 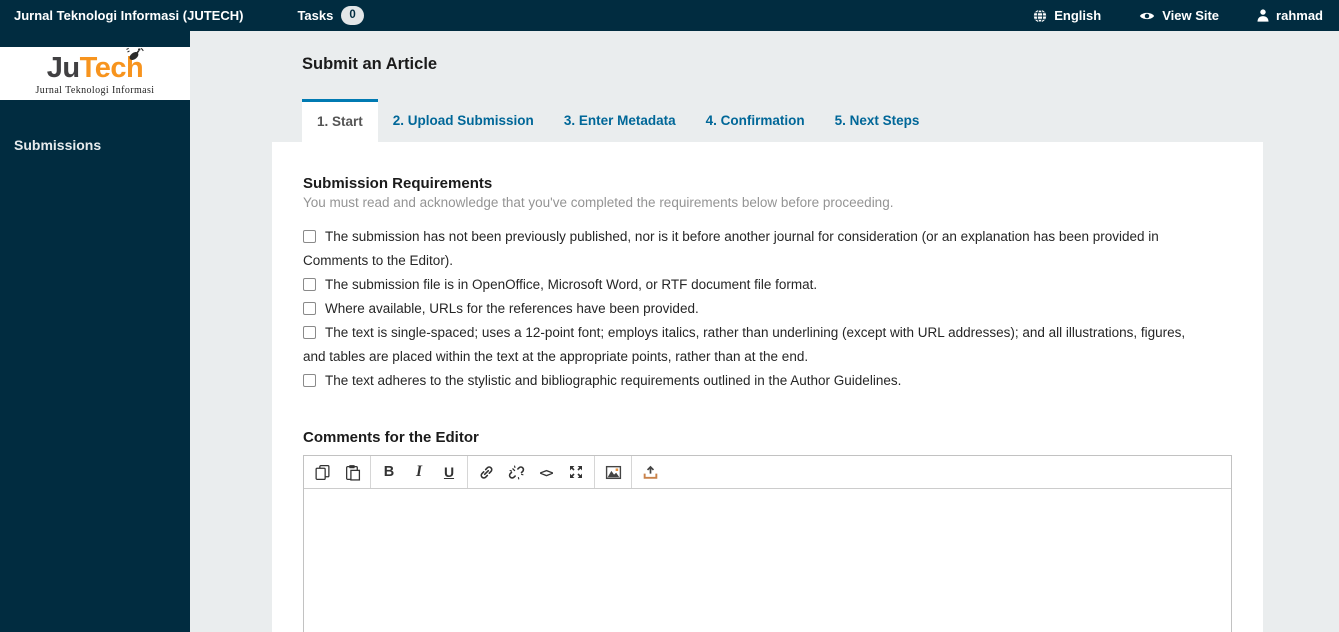 I want to click on source-code-button: <>, so click(x=546, y=472).